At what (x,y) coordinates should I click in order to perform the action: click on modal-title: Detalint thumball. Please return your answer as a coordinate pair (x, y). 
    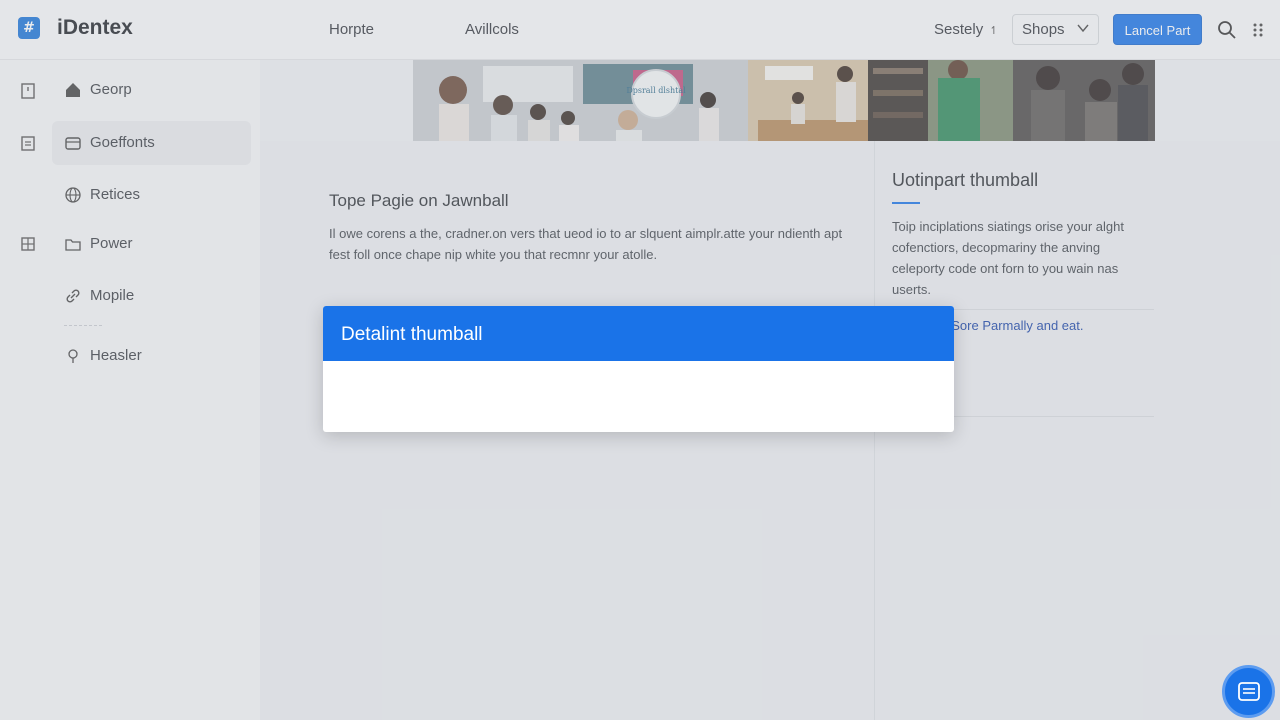
    Looking at the image, I should click on (412, 334).